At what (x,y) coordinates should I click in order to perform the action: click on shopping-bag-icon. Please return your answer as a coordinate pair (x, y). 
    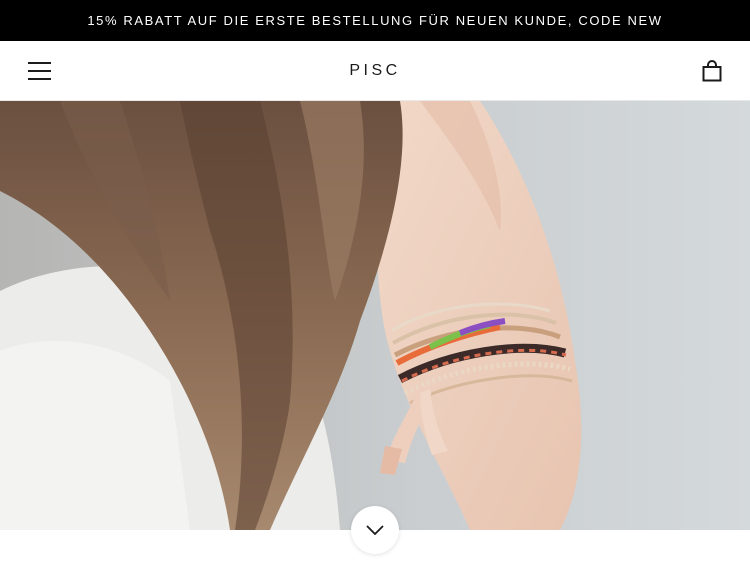
    Looking at the image, I should click on (712, 71).